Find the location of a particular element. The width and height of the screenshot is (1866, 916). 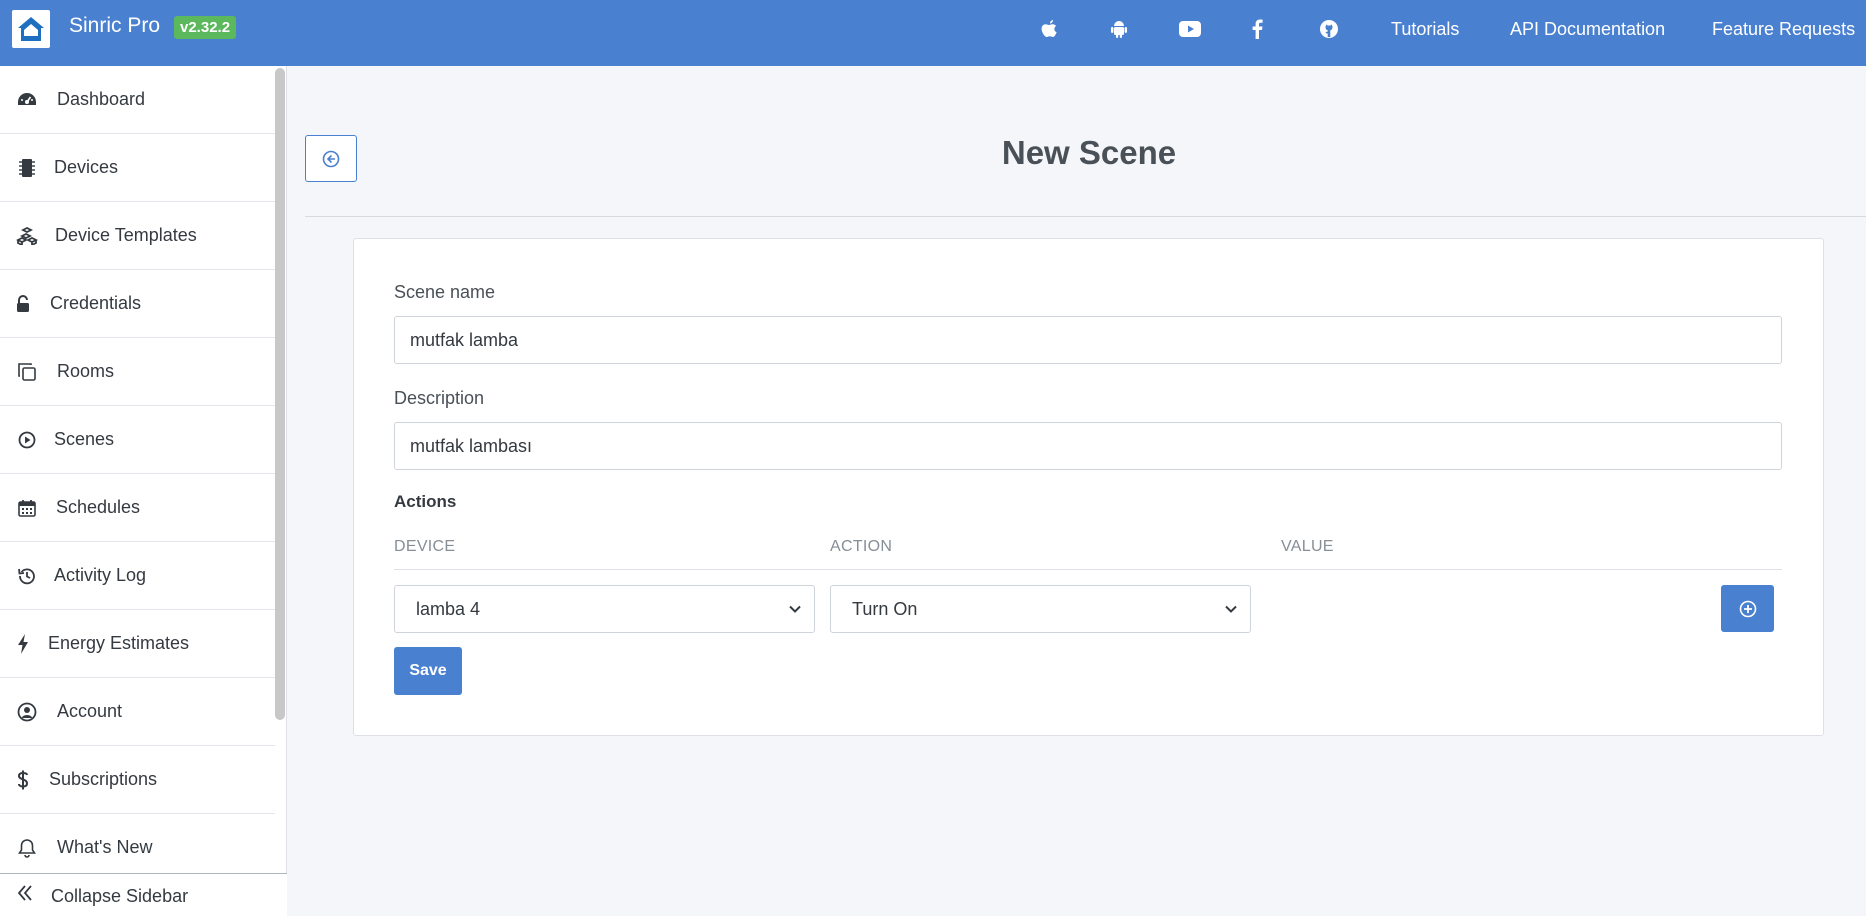

dashboard-icon is located at coordinates (27, 100).